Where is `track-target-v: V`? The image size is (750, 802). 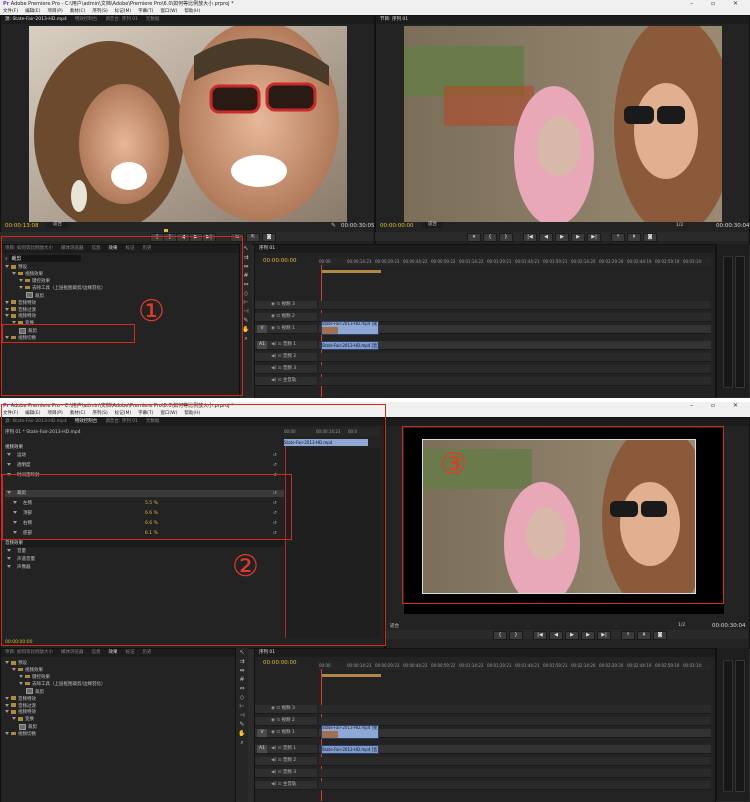 track-target-v: V is located at coordinates (262, 329).